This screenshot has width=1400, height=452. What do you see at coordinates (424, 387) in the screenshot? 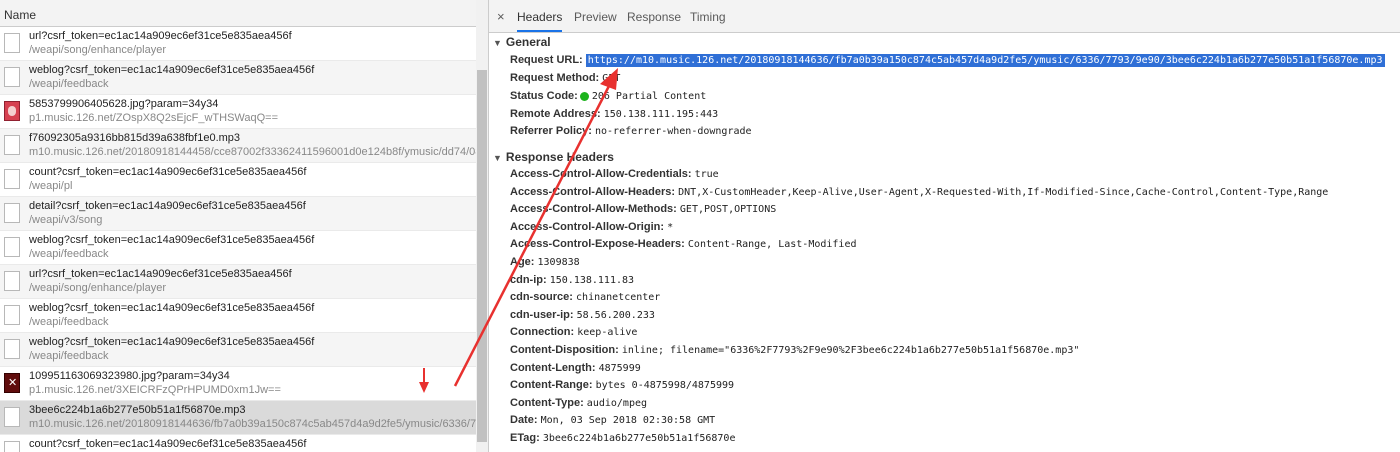
I see `annotation-arrowhead-down` at bounding box center [424, 387].